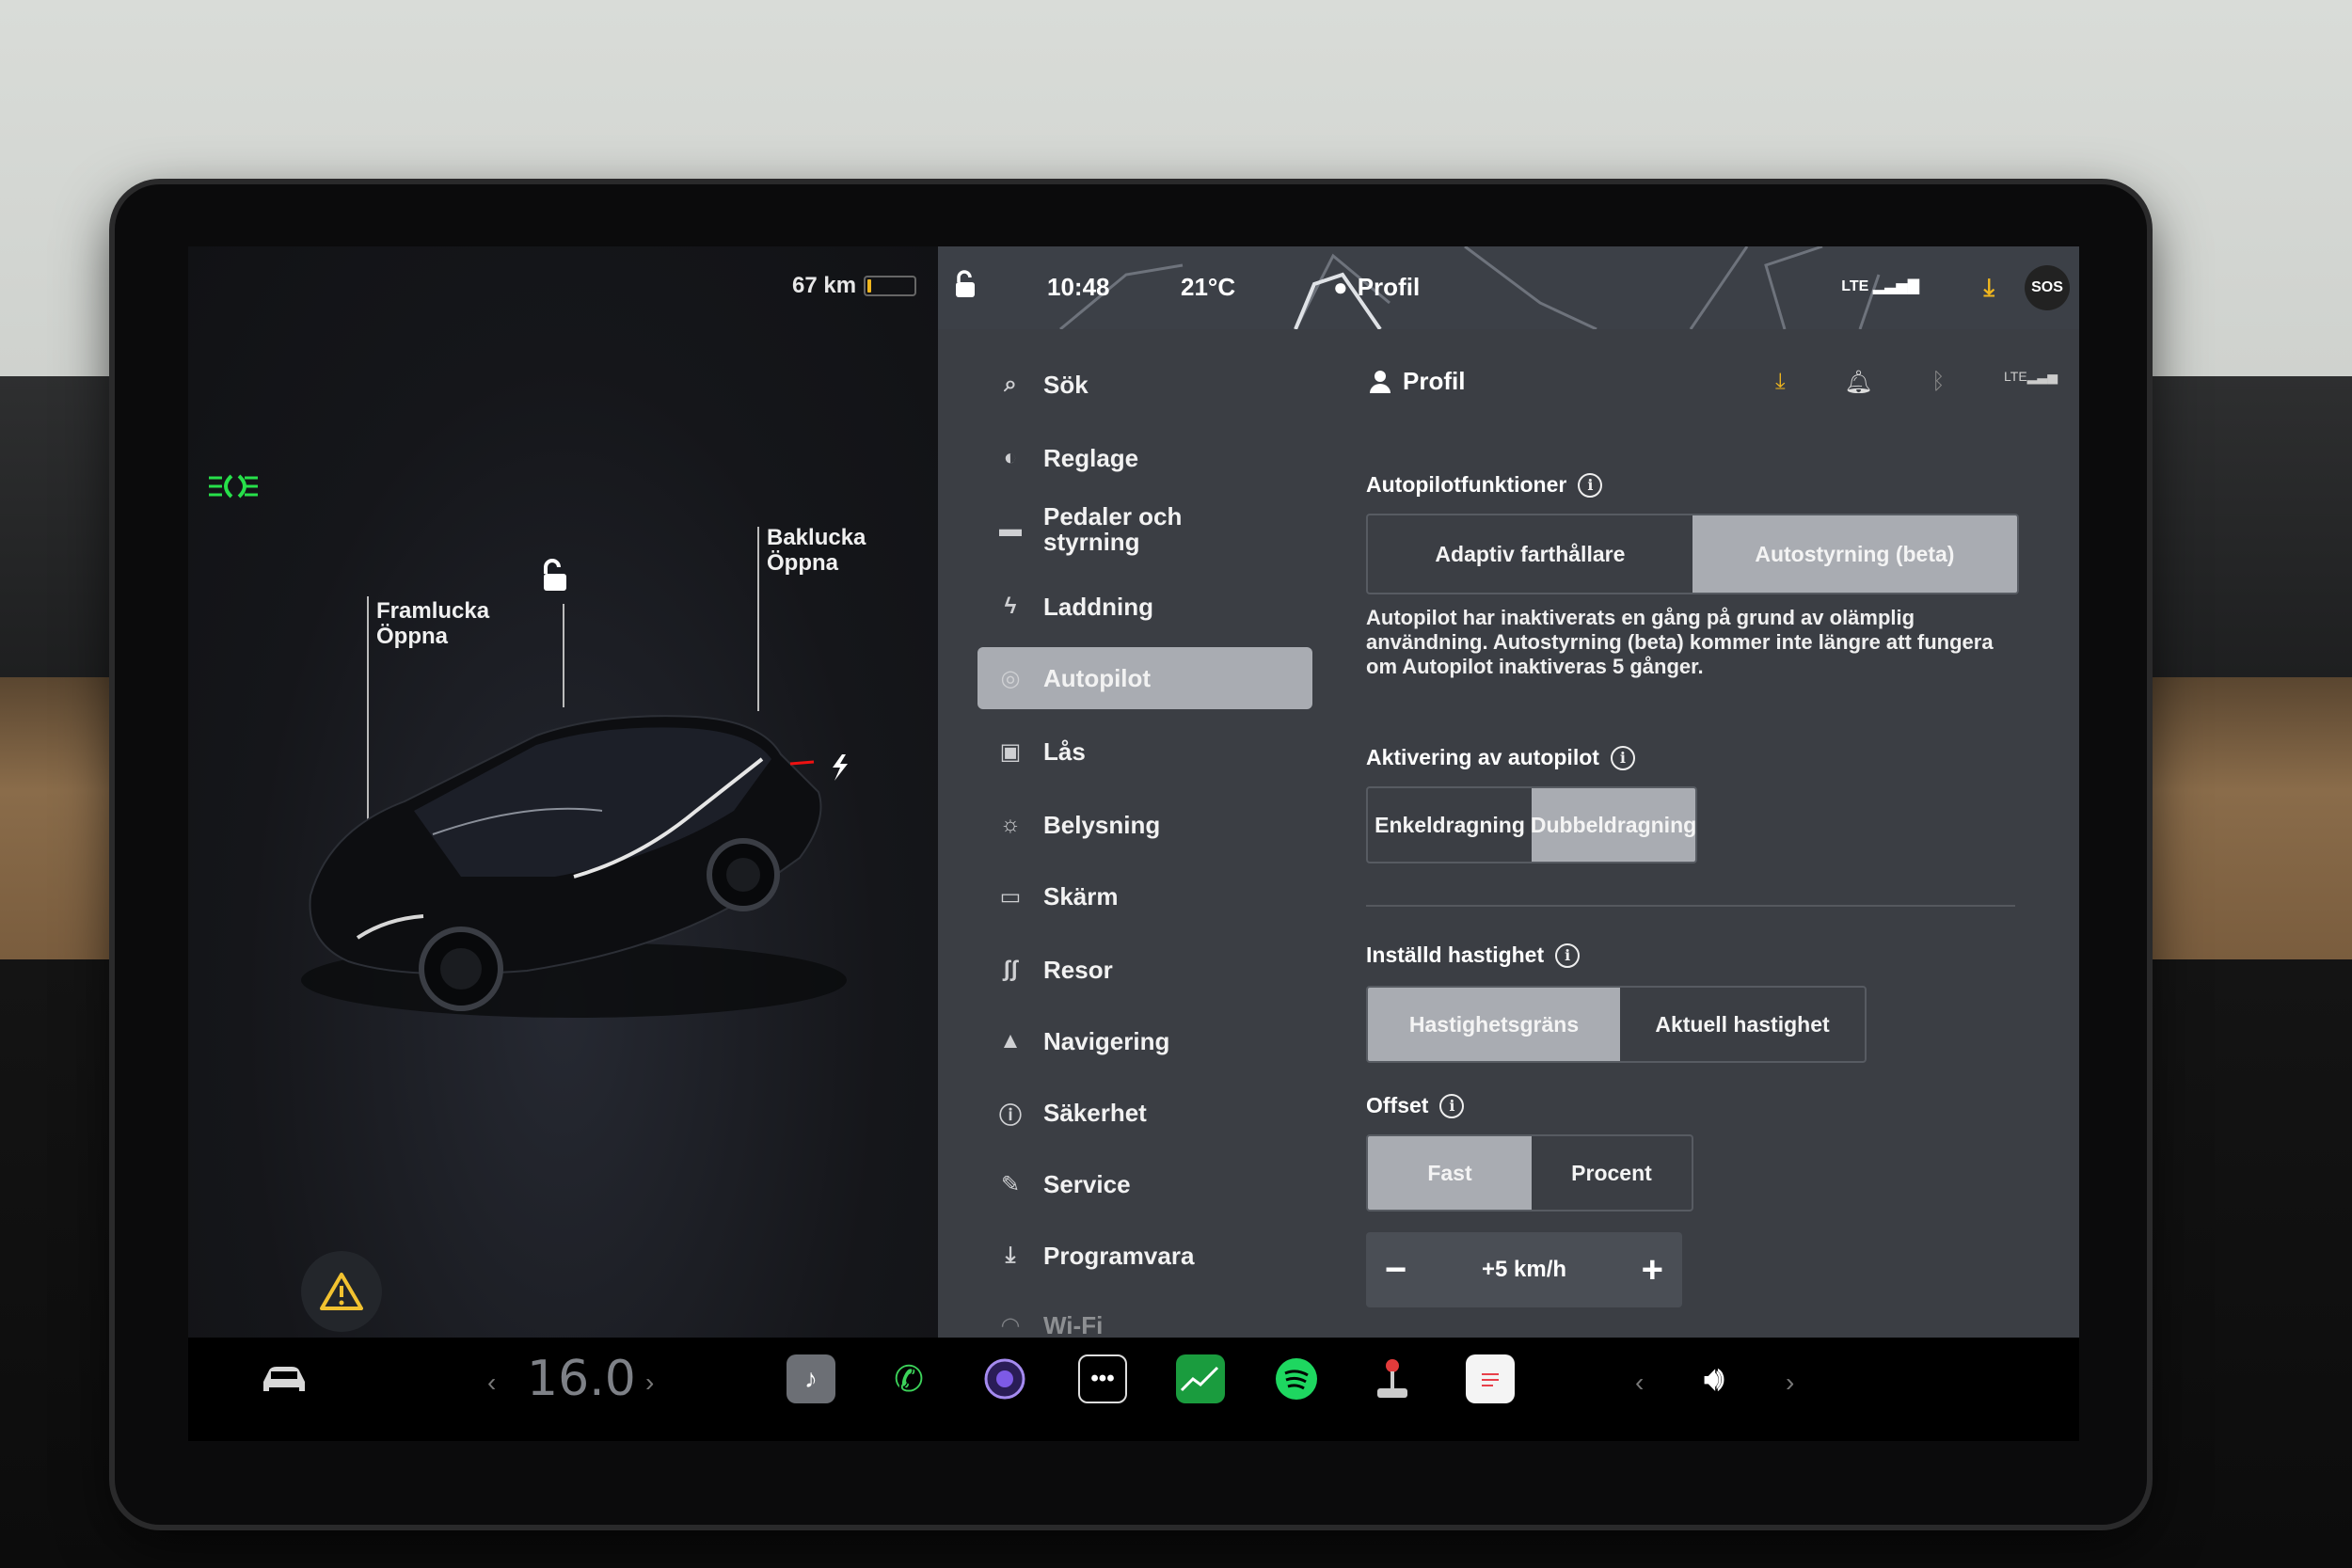 The image size is (2352, 1568). I want to click on offset-selector: Fast Procent, so click(1529, 1173).